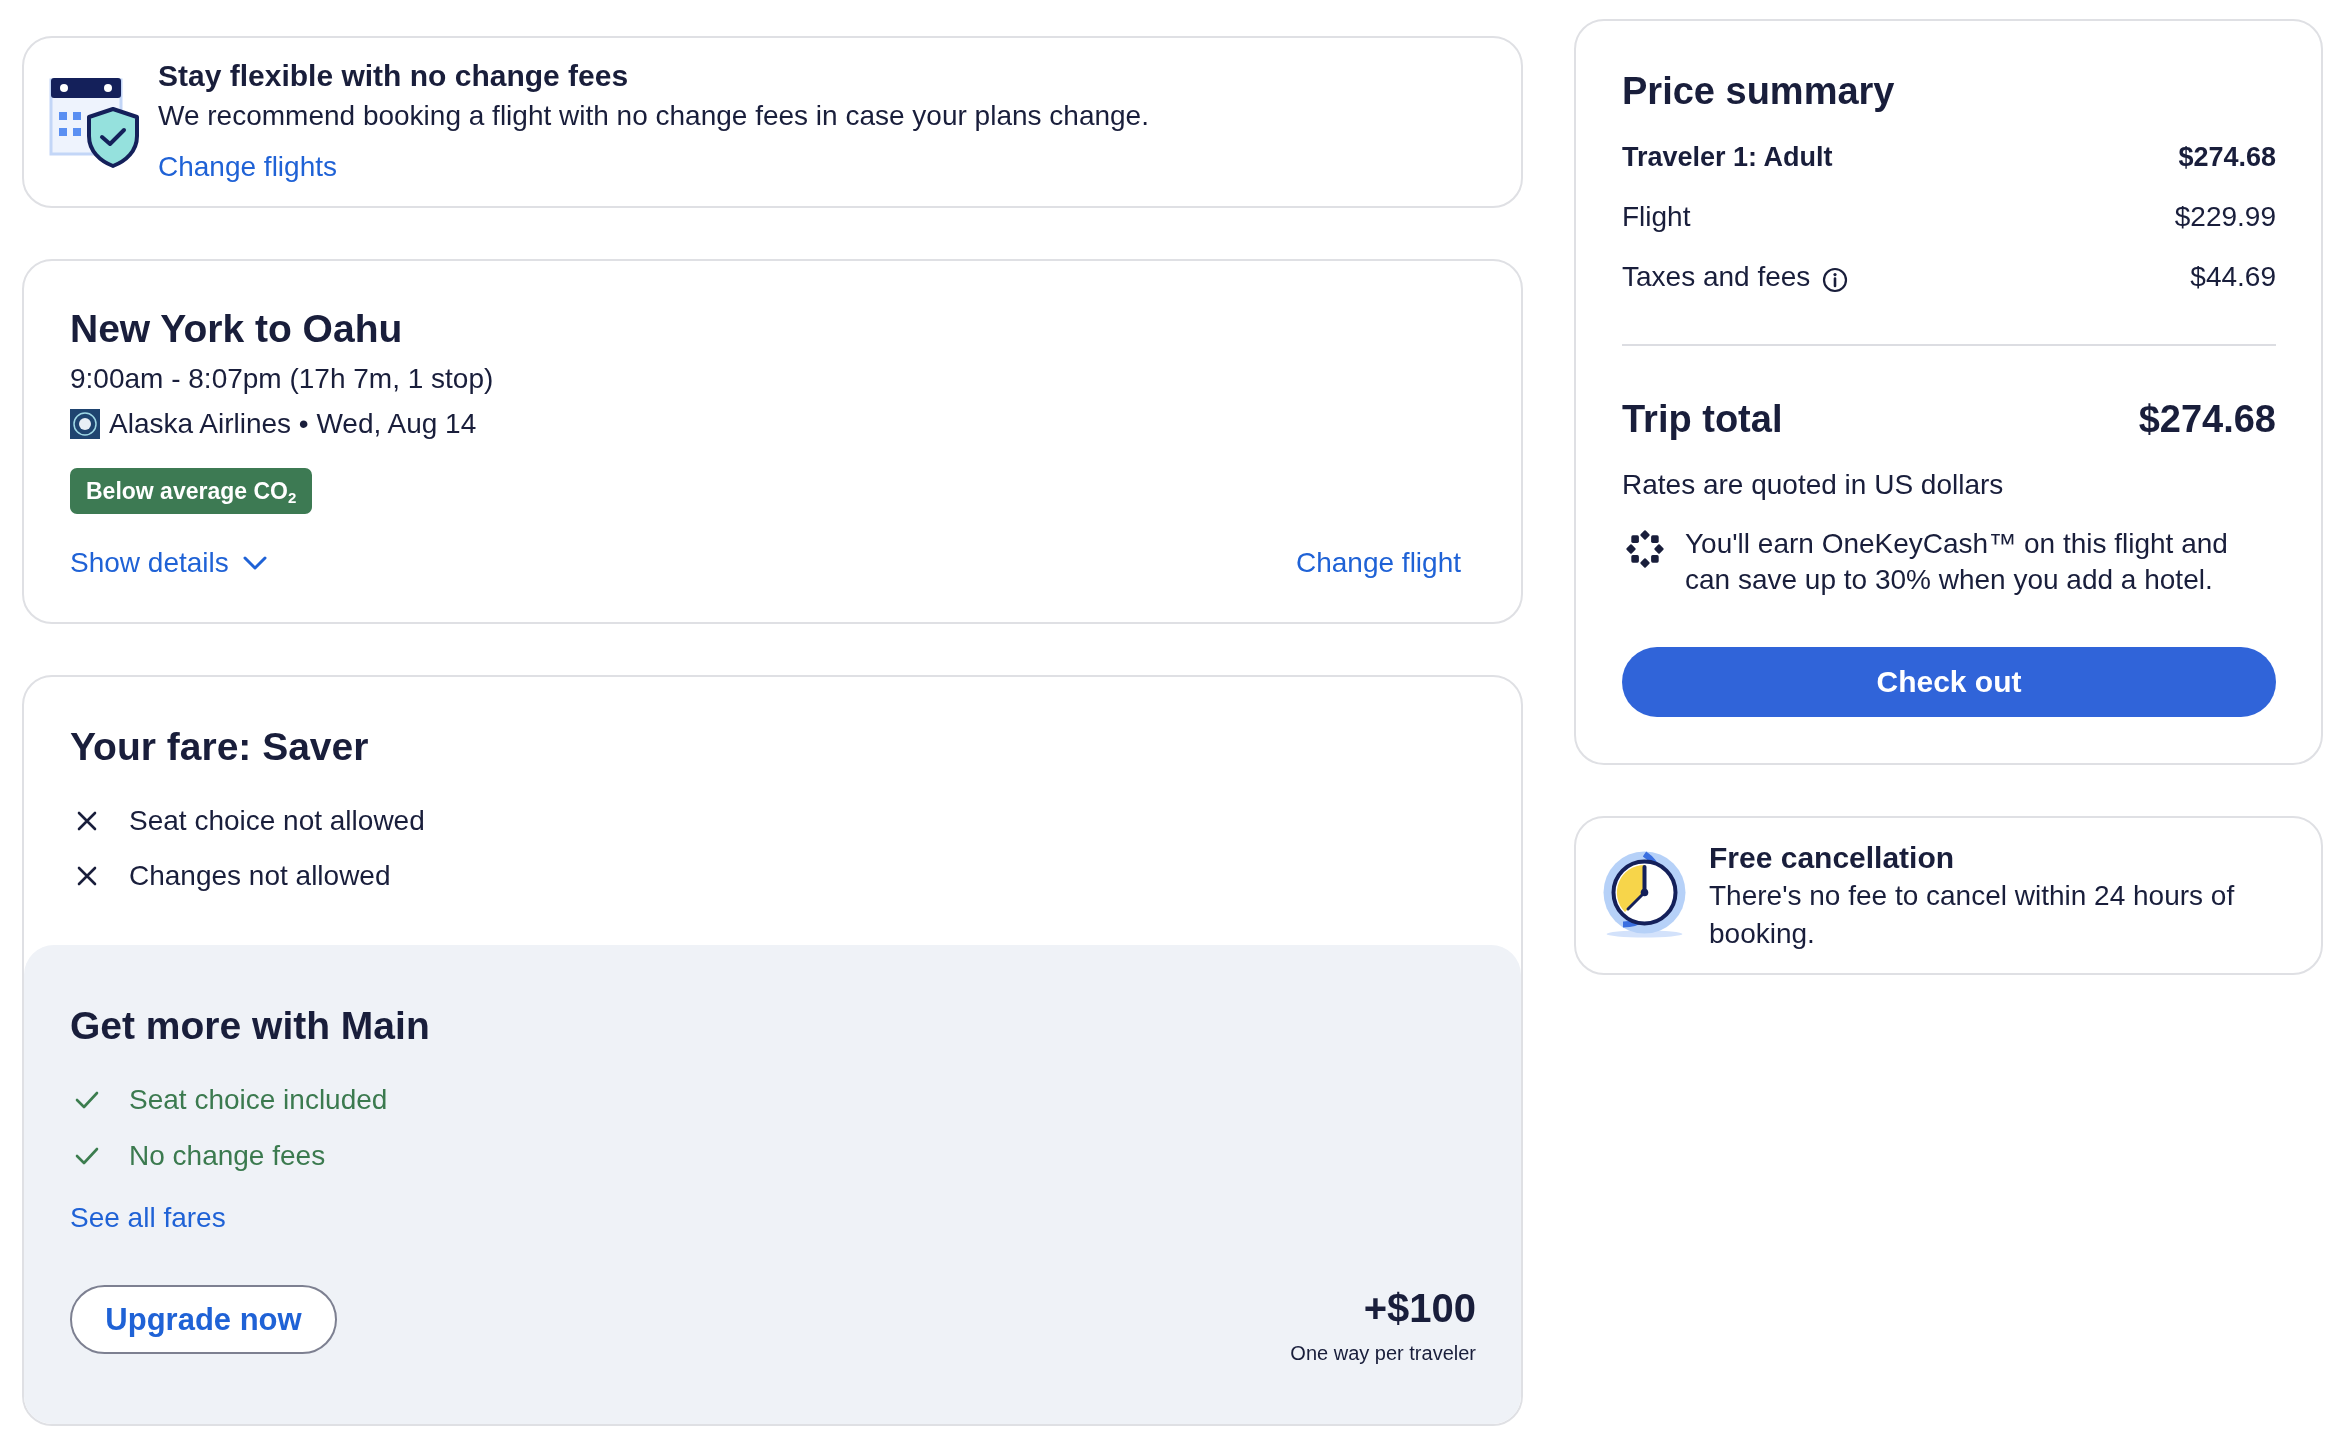  Describe the element at coordinates (1716, 277) in the screenshot. I see `price-line-label: Taxes and fees` at that location.